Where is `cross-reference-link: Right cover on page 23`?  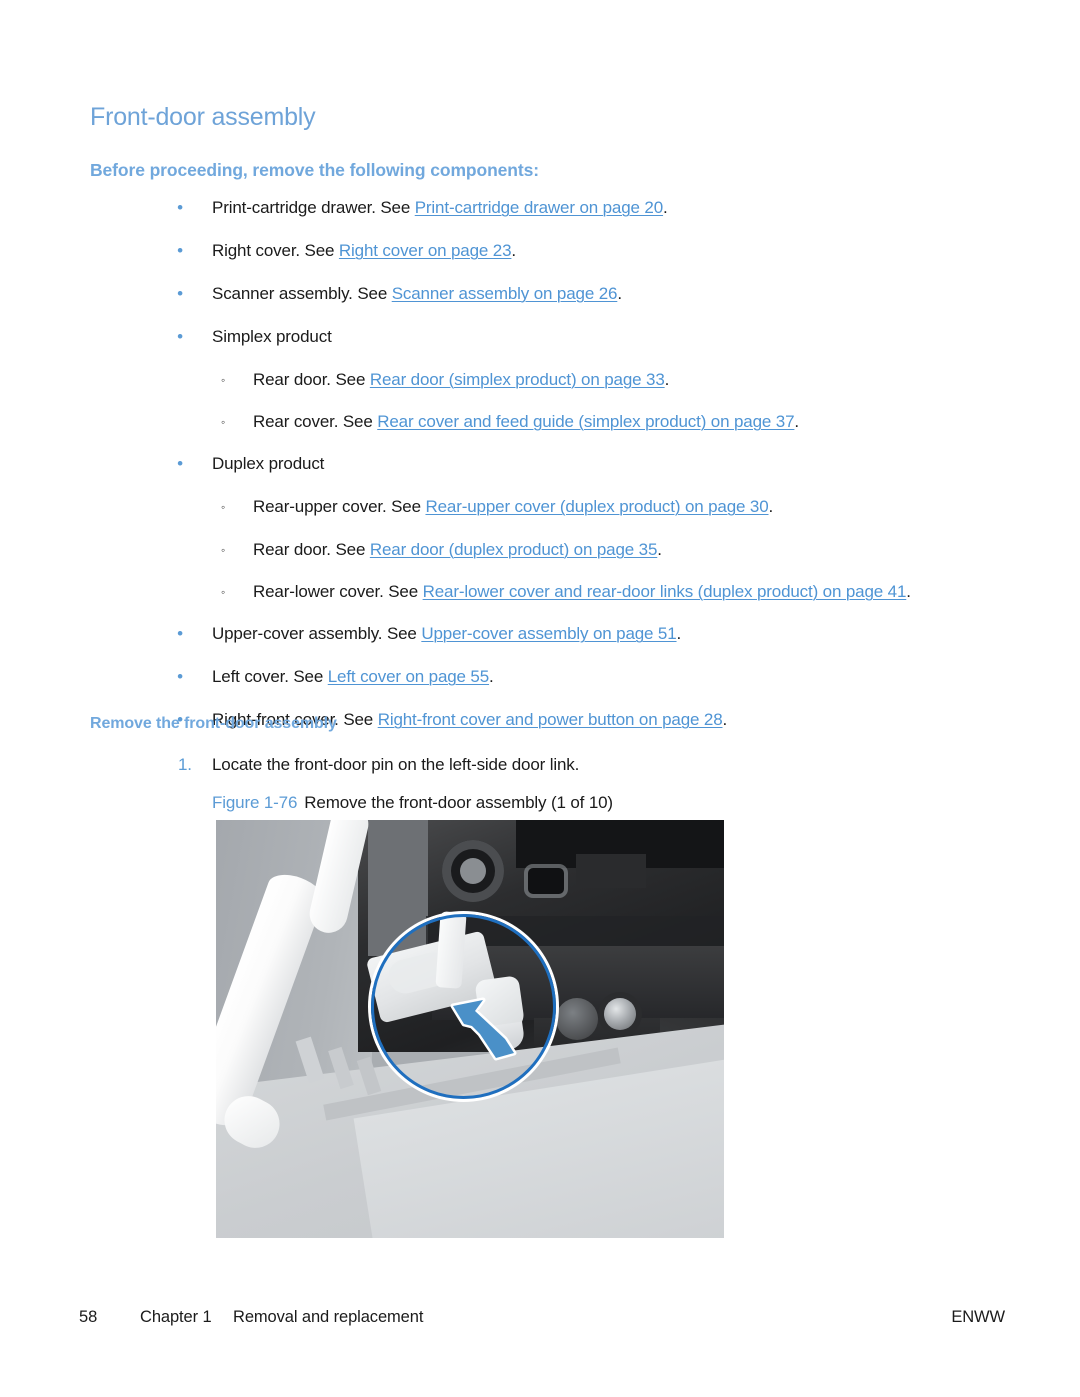 cross-reference-link: Right cover on page 23 is located at coordinates (425, 250).